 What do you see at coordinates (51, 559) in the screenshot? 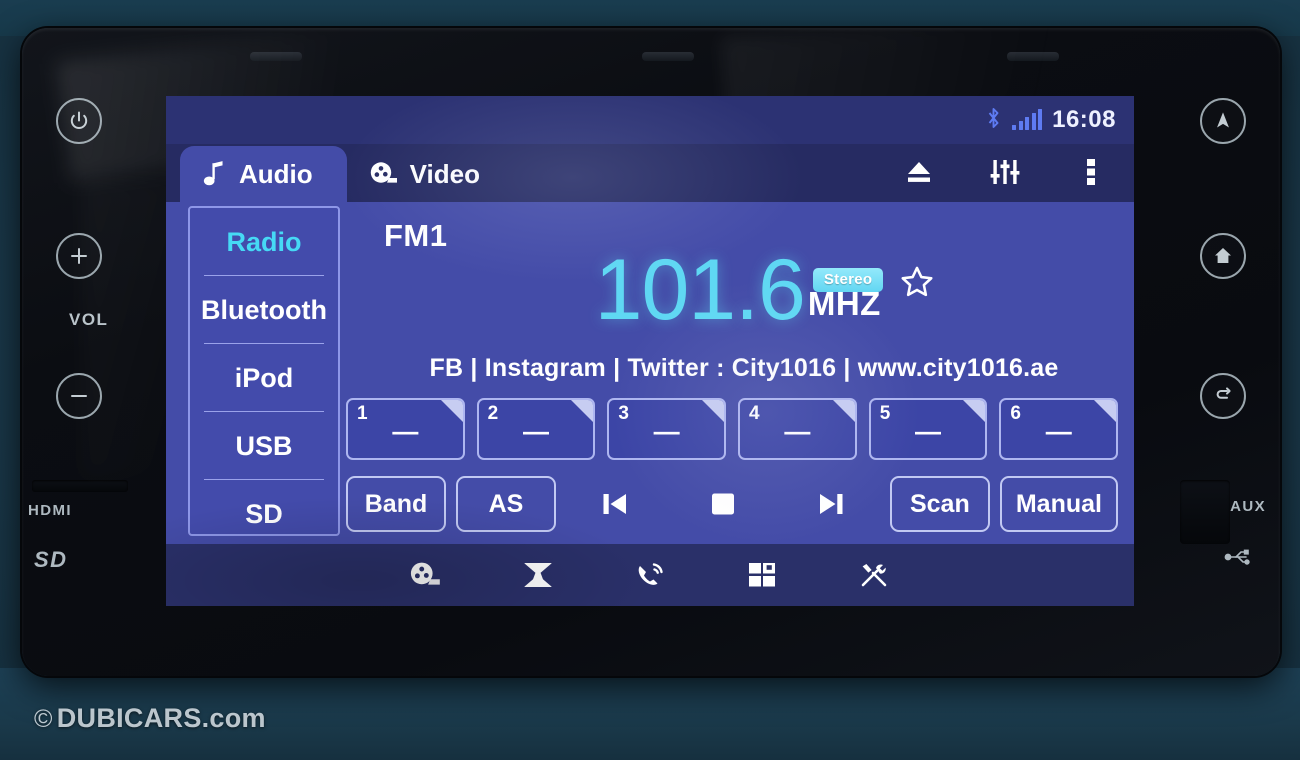
I see `sd-port-label: SD` at bounding box center [51, 559].